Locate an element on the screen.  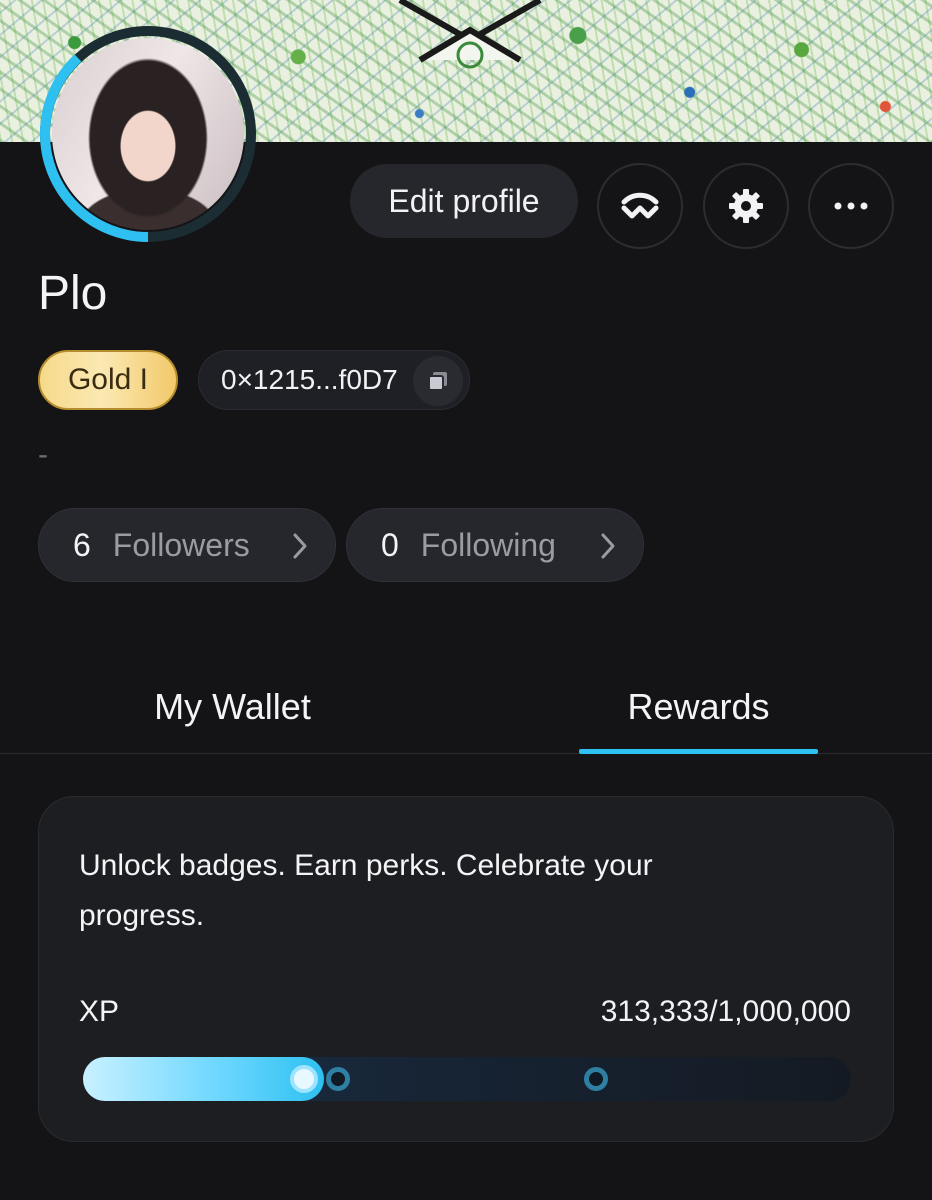
edit-profile-button: Edit profile is located at coordinates (464, 201).